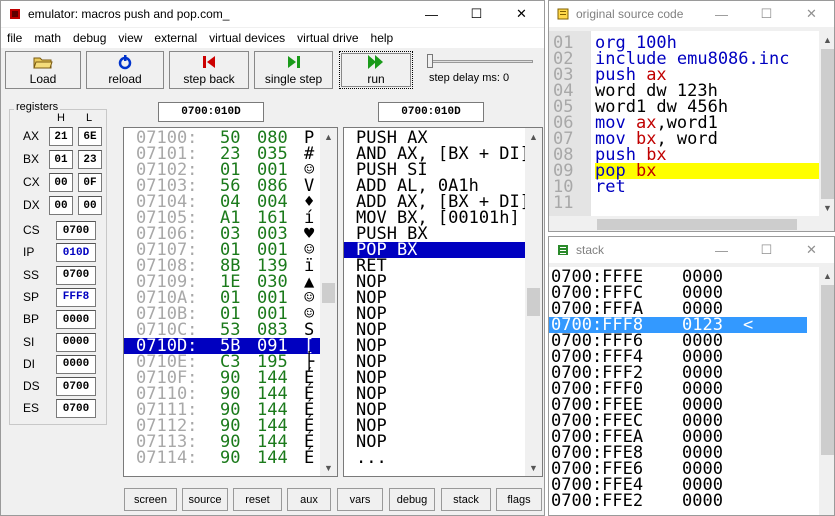  I want to click on reload-button: reload, so click(125, 70).